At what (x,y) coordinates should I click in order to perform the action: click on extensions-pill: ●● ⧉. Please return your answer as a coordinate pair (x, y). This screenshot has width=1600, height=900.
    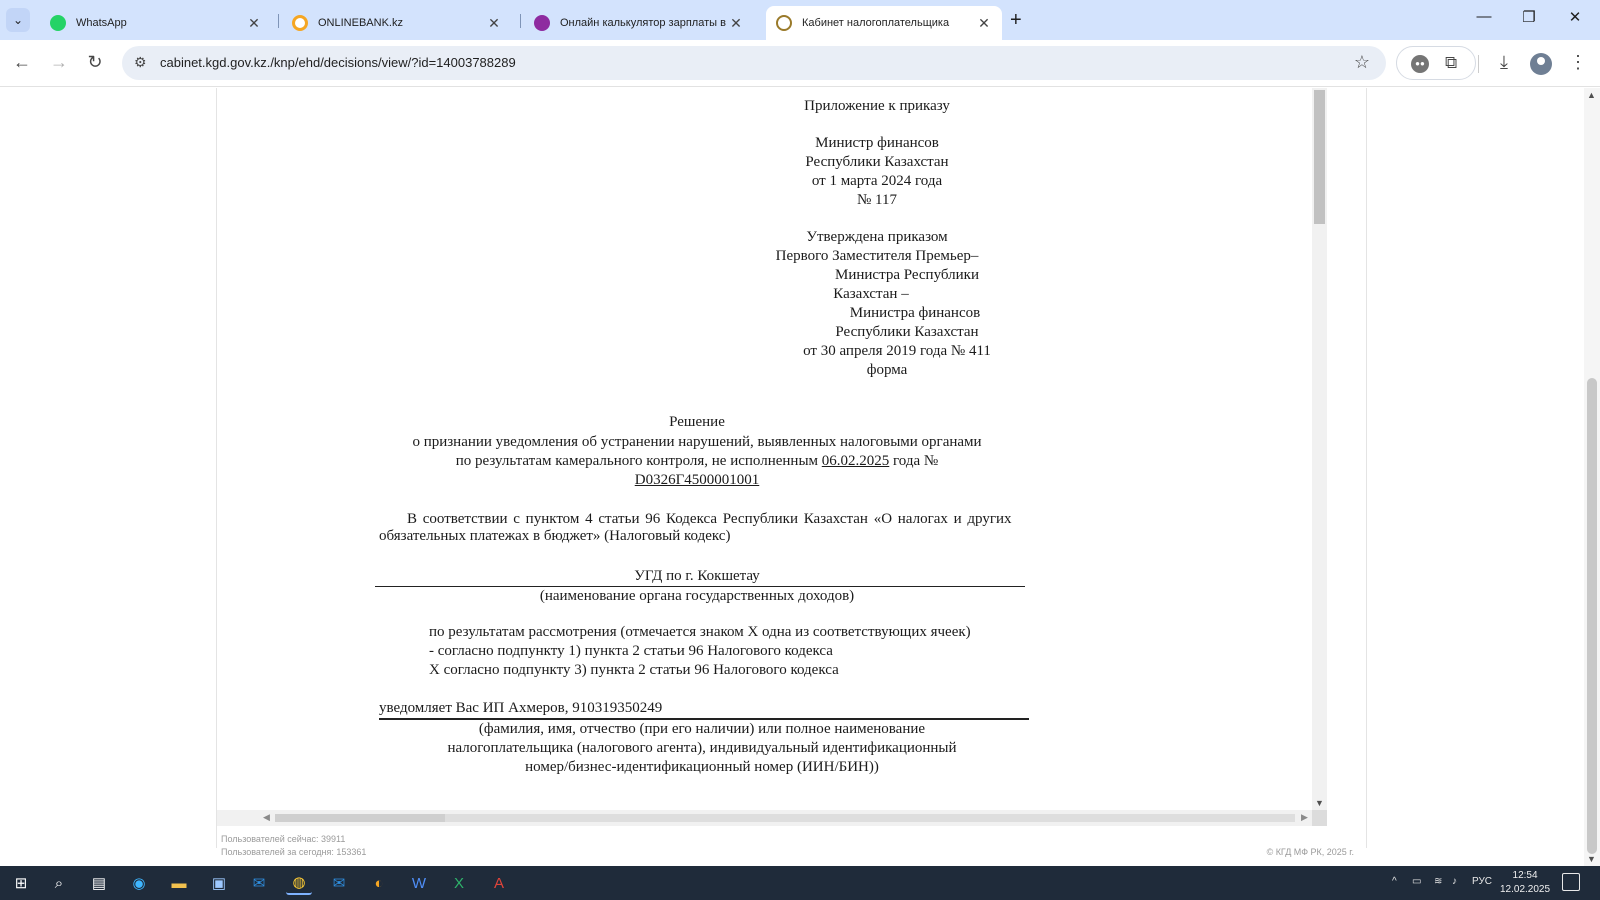
    Looking at the image, I should click on (1436, 63).